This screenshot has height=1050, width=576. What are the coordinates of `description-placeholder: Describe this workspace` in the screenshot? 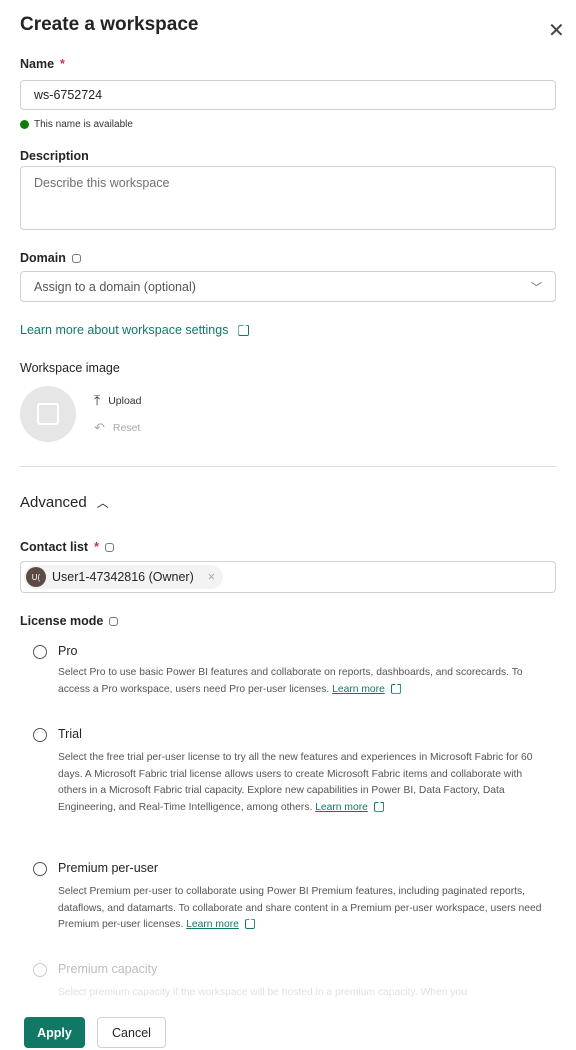 It's located at (102, 183).